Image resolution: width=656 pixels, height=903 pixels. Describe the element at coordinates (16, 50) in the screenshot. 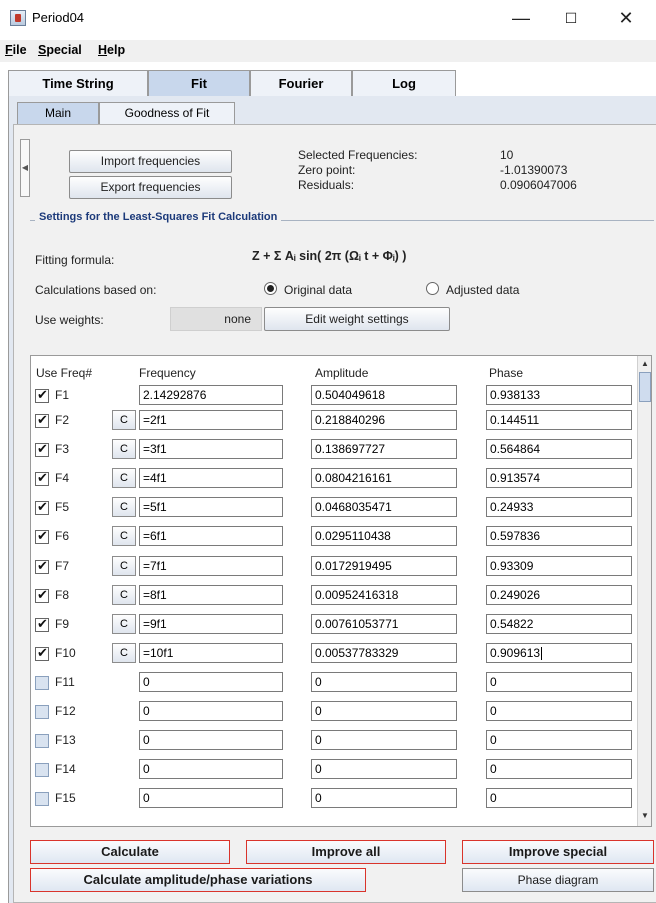

I see `menu-file: File` at that location.